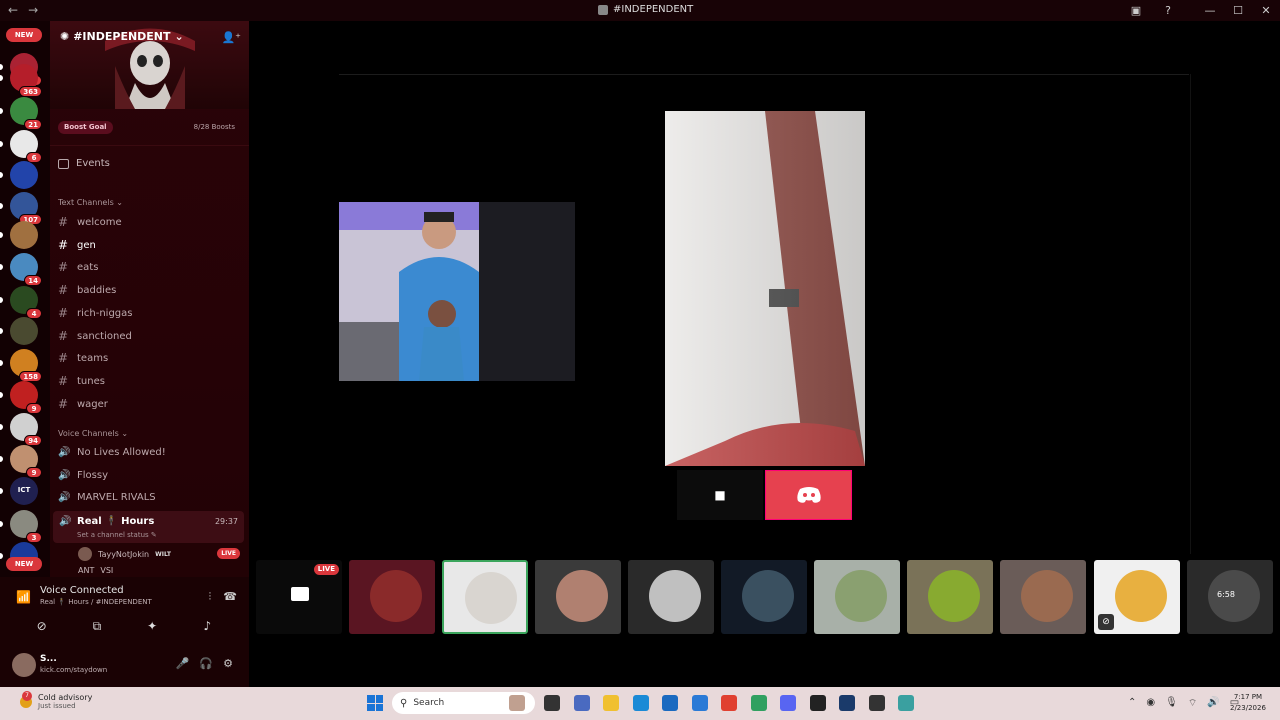  What do you see at coordinates (179, 36) in the screenshot?
I see `chevron-down-icon: ⌄` at bounding box center [179, 36].